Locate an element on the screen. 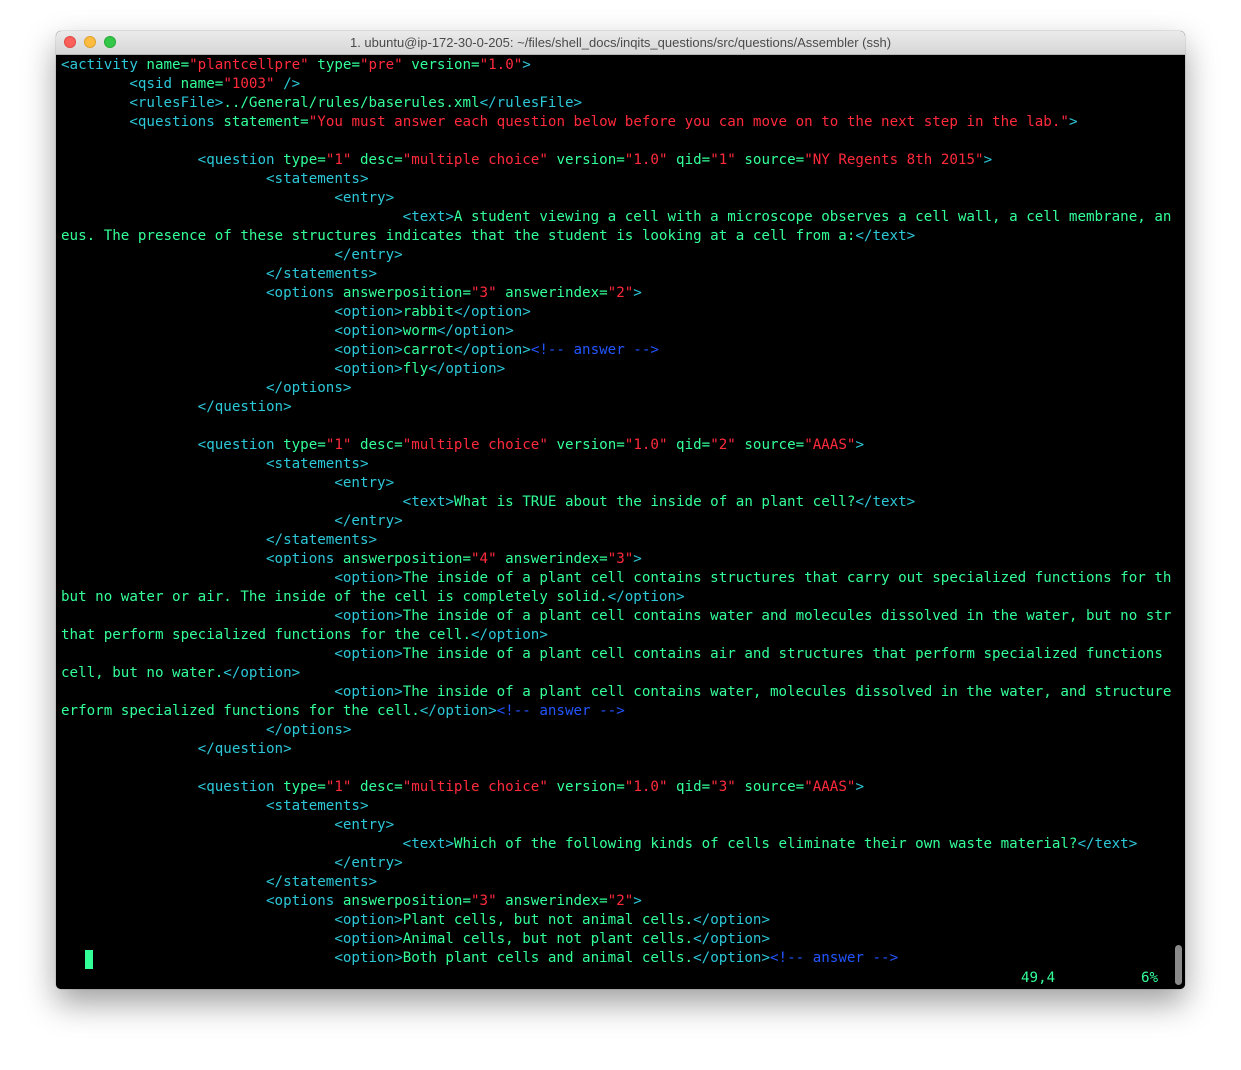  code-token: "2" is located at coordinates (620, 293).